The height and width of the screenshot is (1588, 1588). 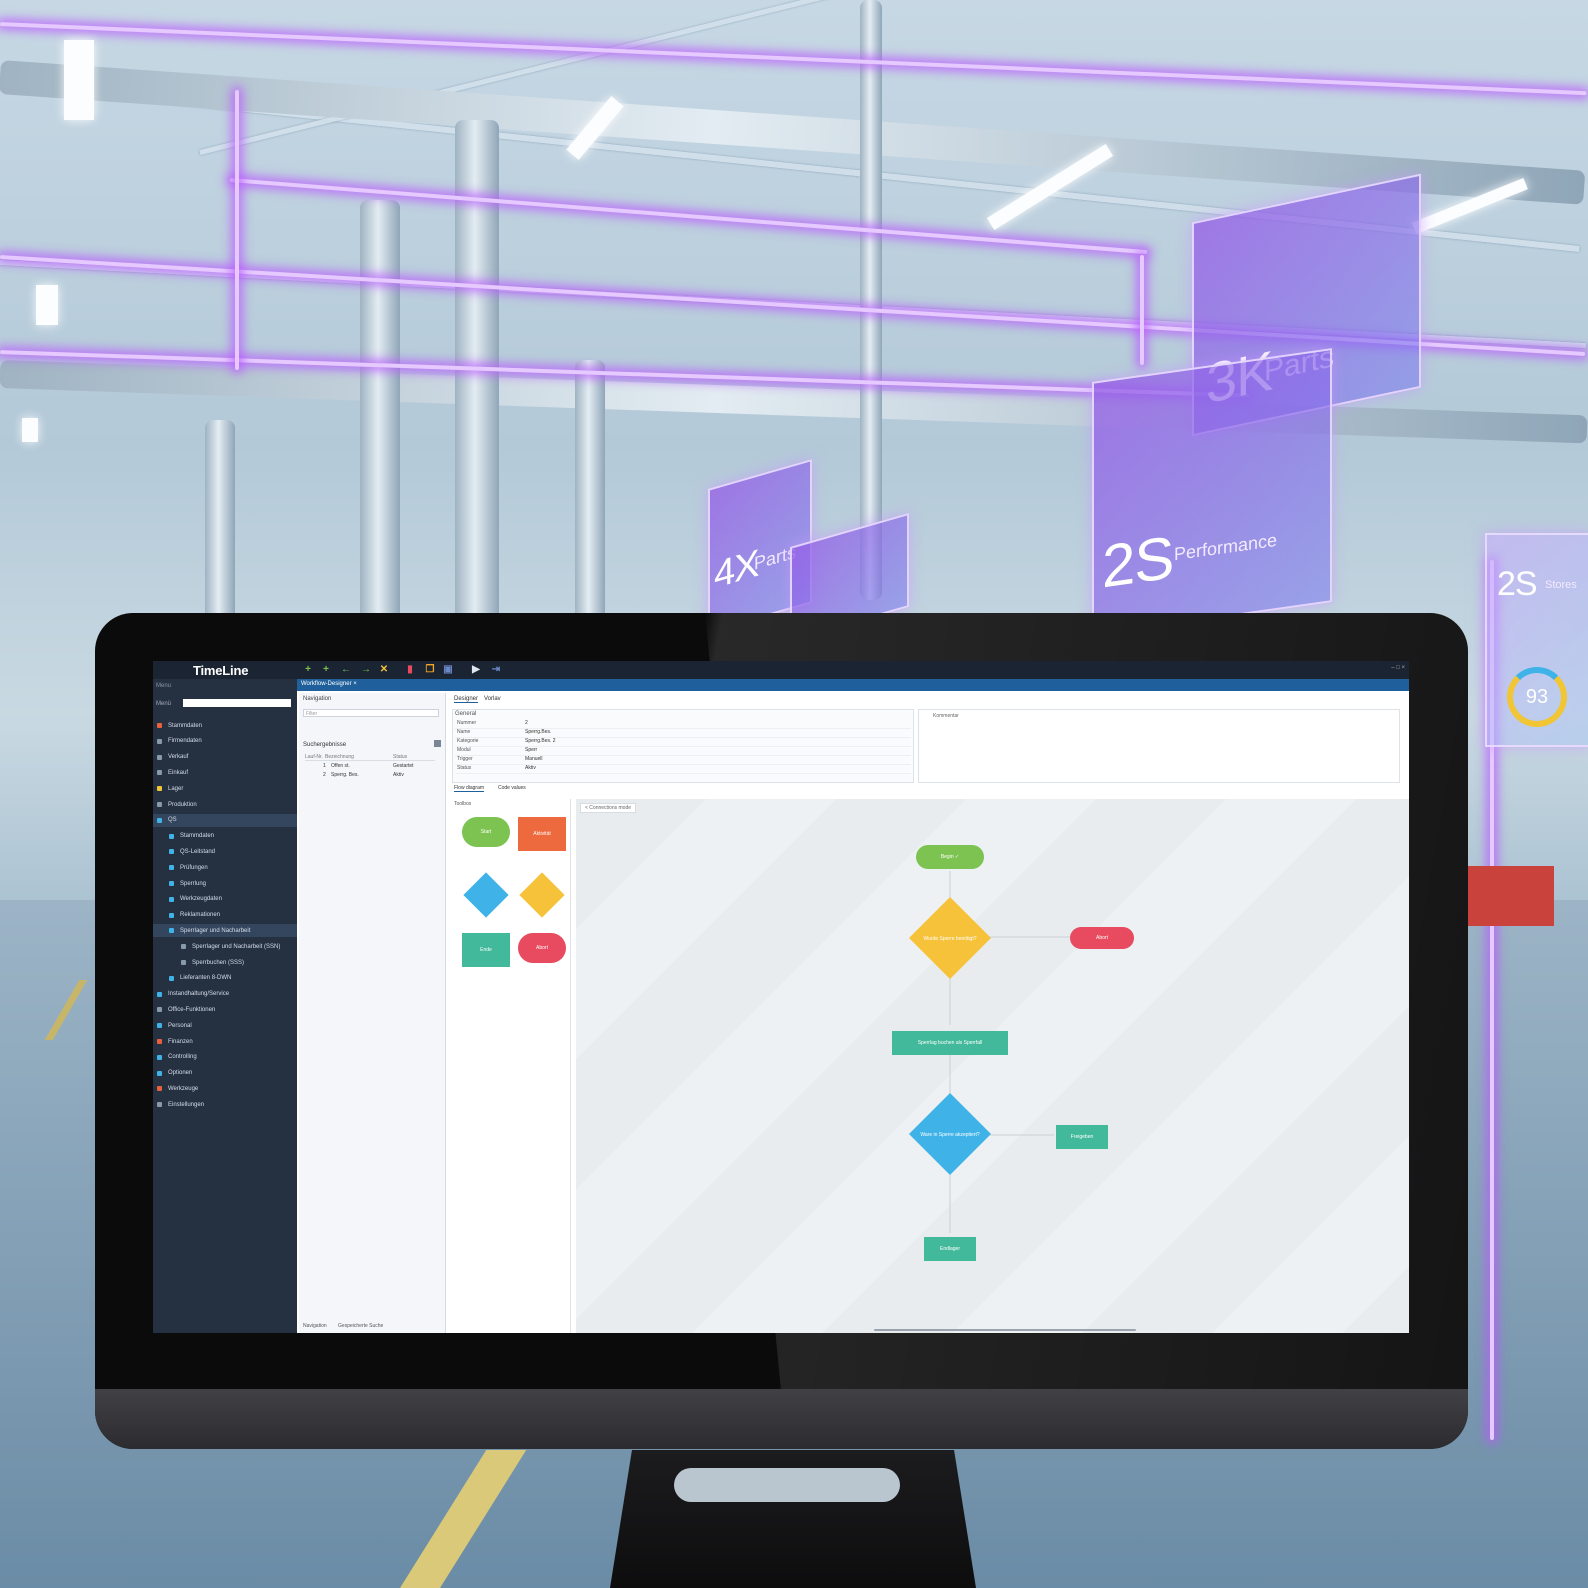 What do you see at coordinates (542, 895) in the screenshot?
I see `toolbox-condition-shape` at bounding box center [542, 895].